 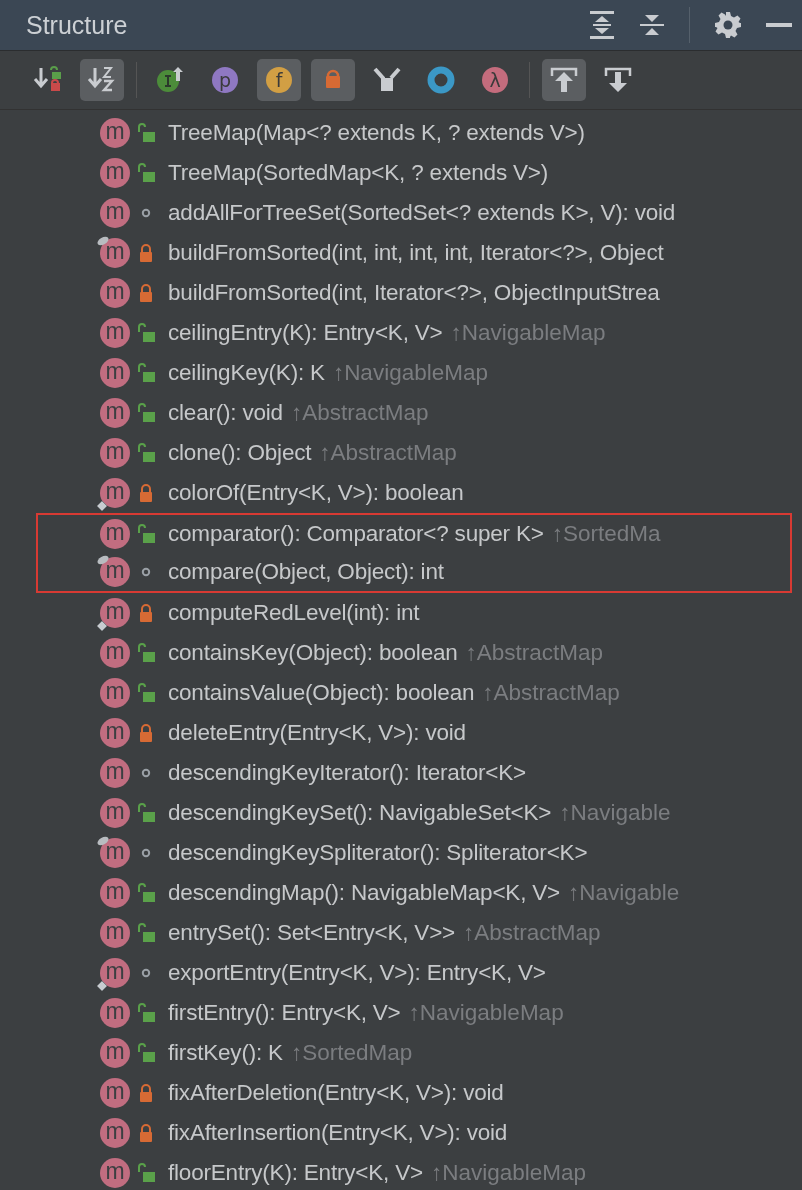 What do you see at coordinates (356, 534) in the screenshot?
I see `method-signature: comparator(): Comparator<? super K>` at bounding box center [356, 534].